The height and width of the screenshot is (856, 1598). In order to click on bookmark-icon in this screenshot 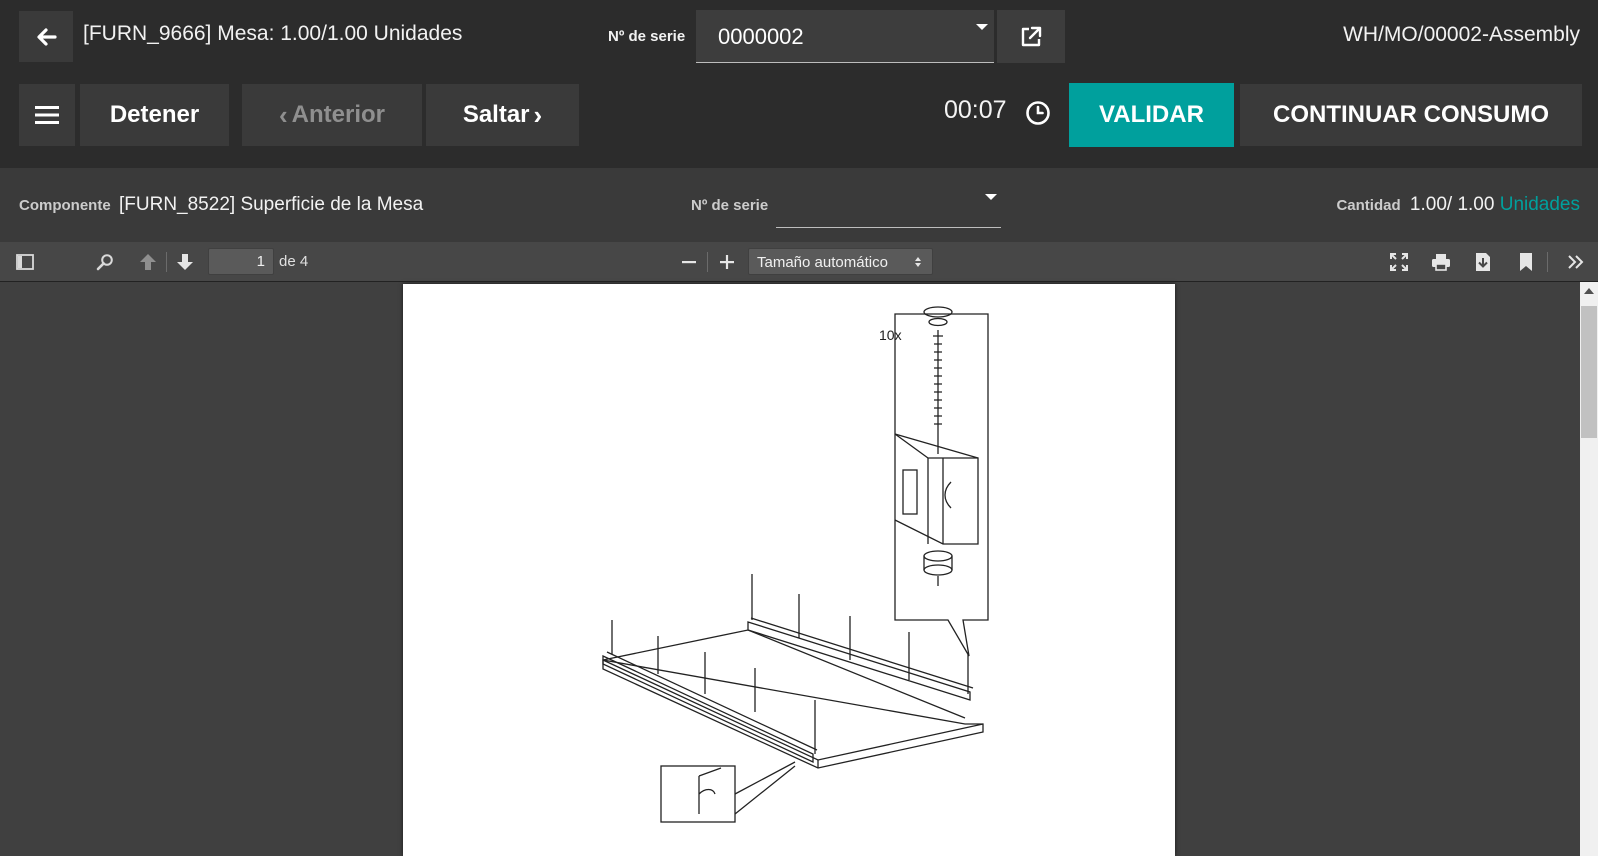, I will do `click(1526, 262)`.